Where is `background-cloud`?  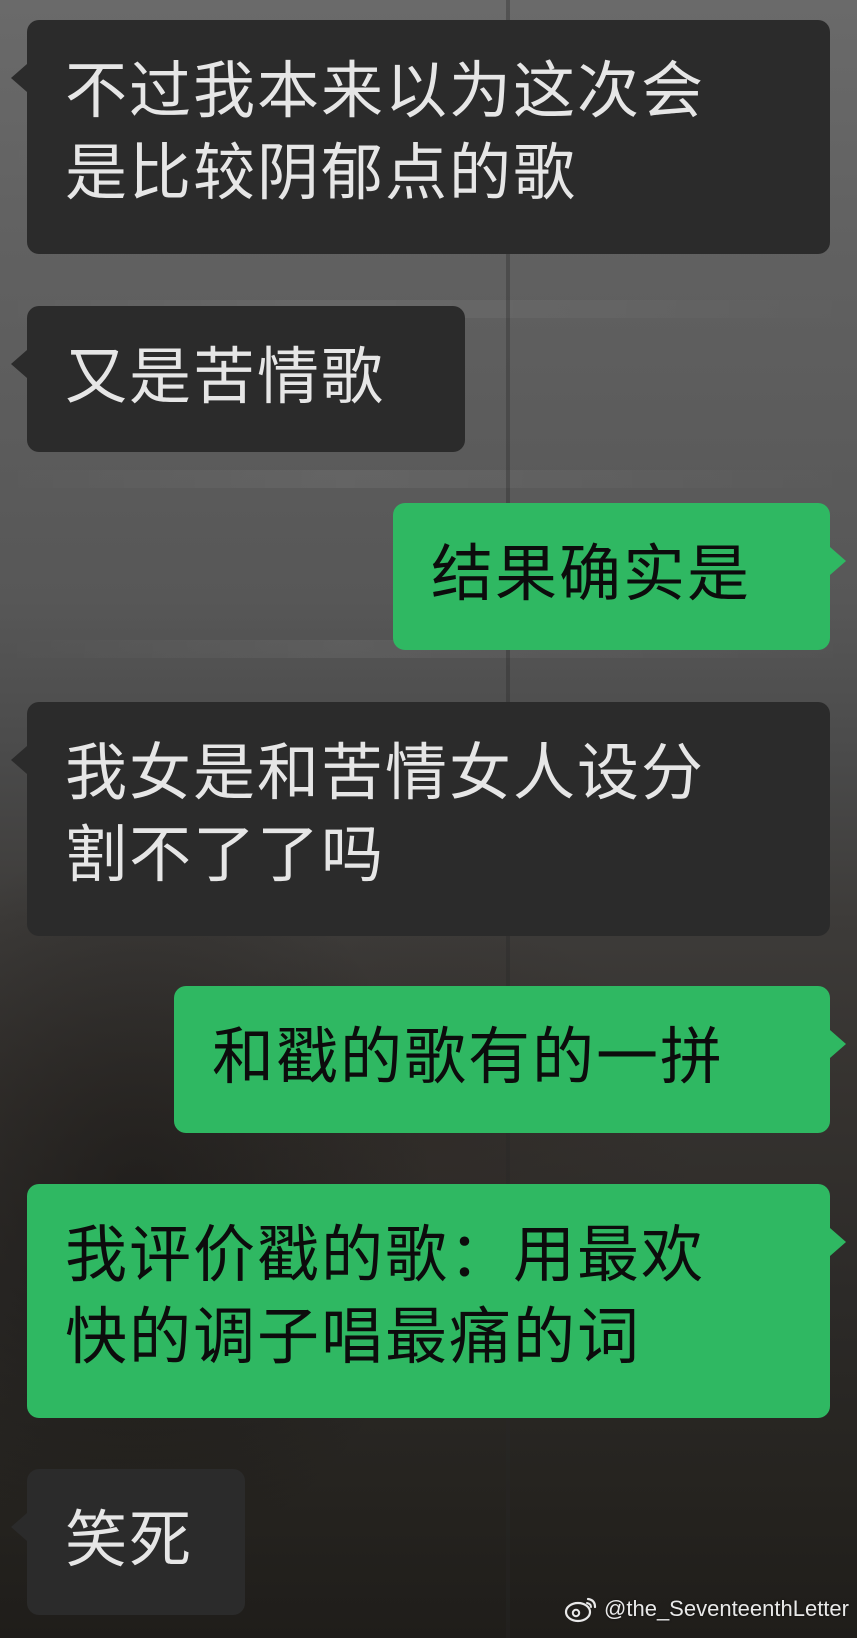
background-cloud is located at coordinates (428, 479).